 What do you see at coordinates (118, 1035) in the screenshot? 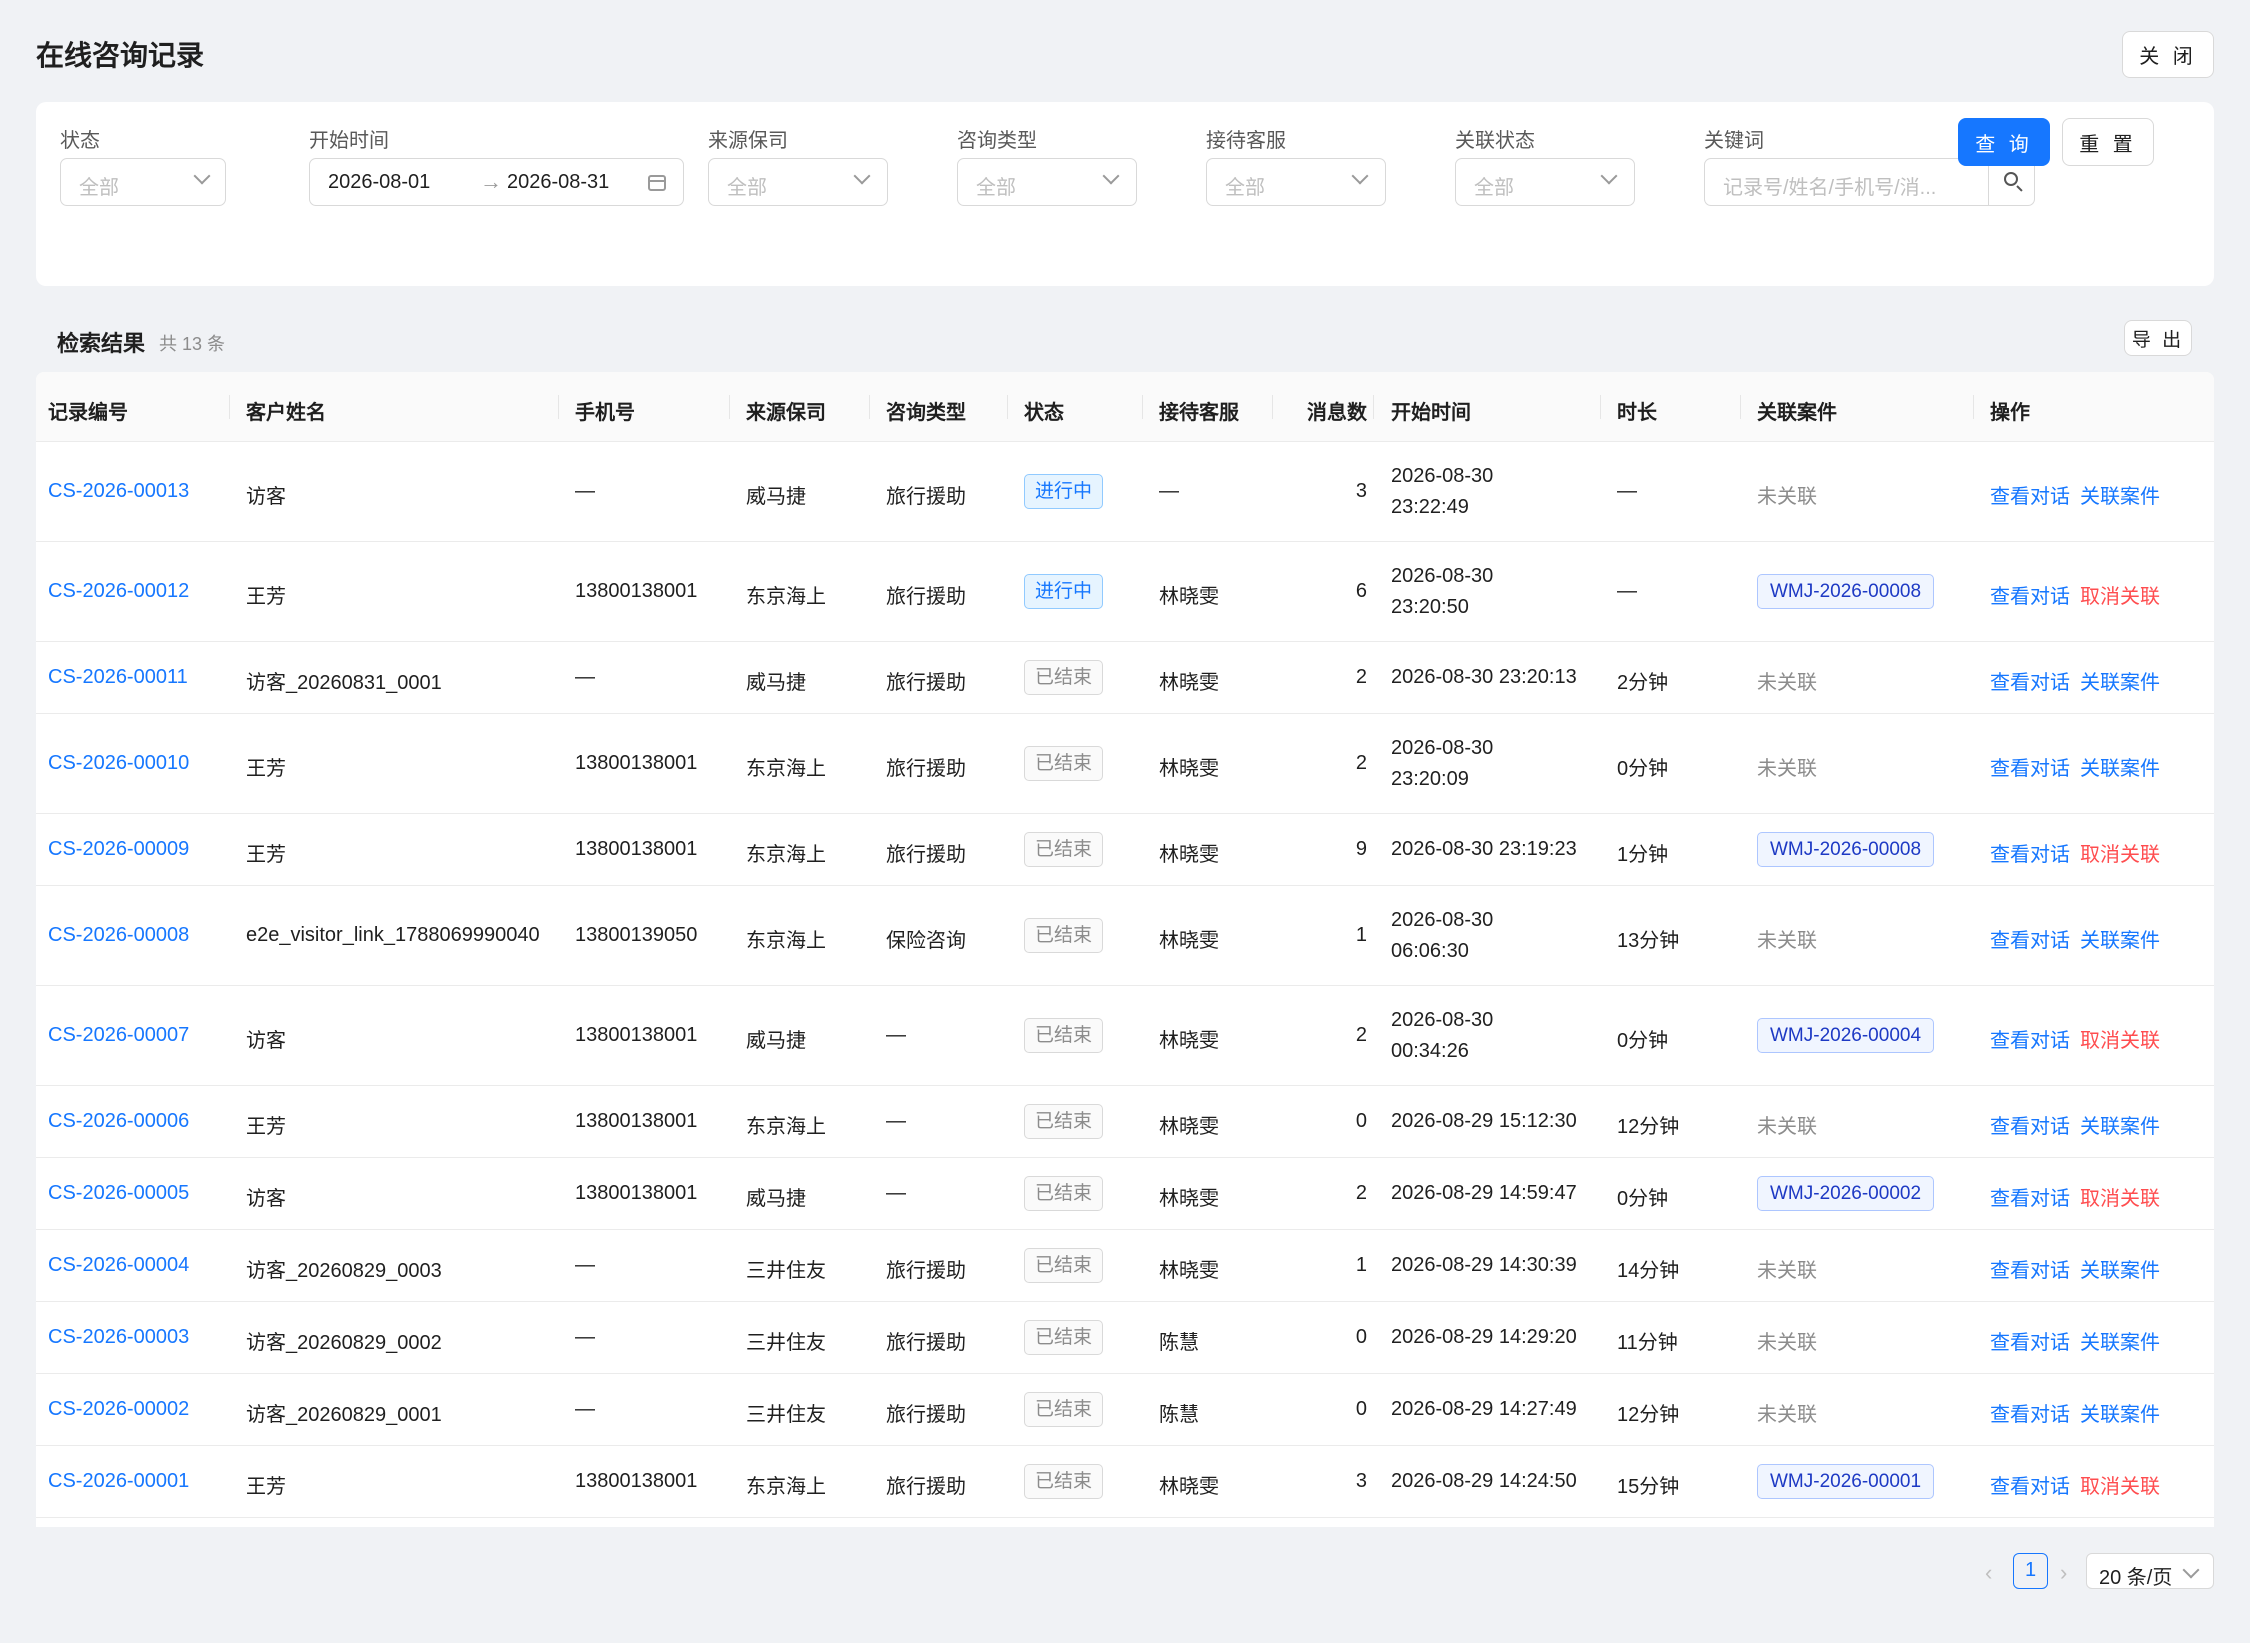
I see `record-id-link: CS-2026-00007` at bounding box center [118, 1035].